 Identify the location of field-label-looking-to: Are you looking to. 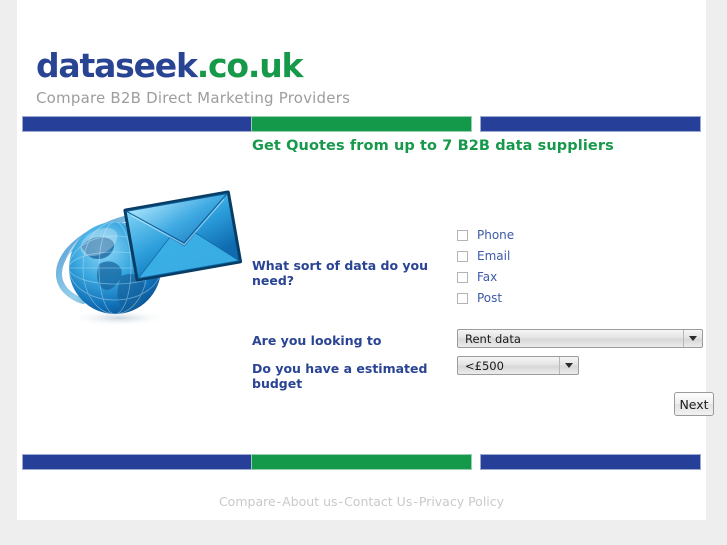
(317, 340).